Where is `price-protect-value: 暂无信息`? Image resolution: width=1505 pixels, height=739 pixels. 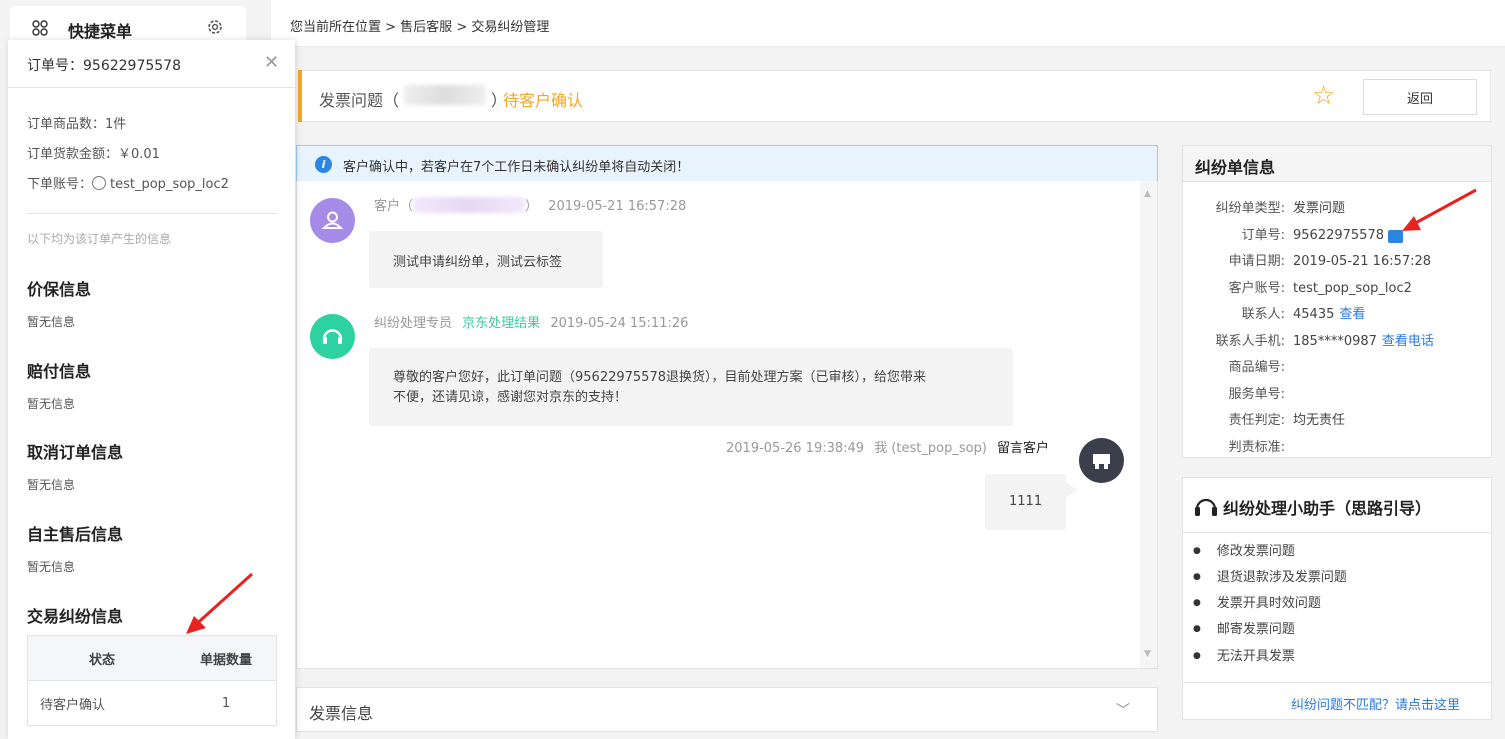 price-protect-value: 暂无信息 is located at coordinates (51, 322).